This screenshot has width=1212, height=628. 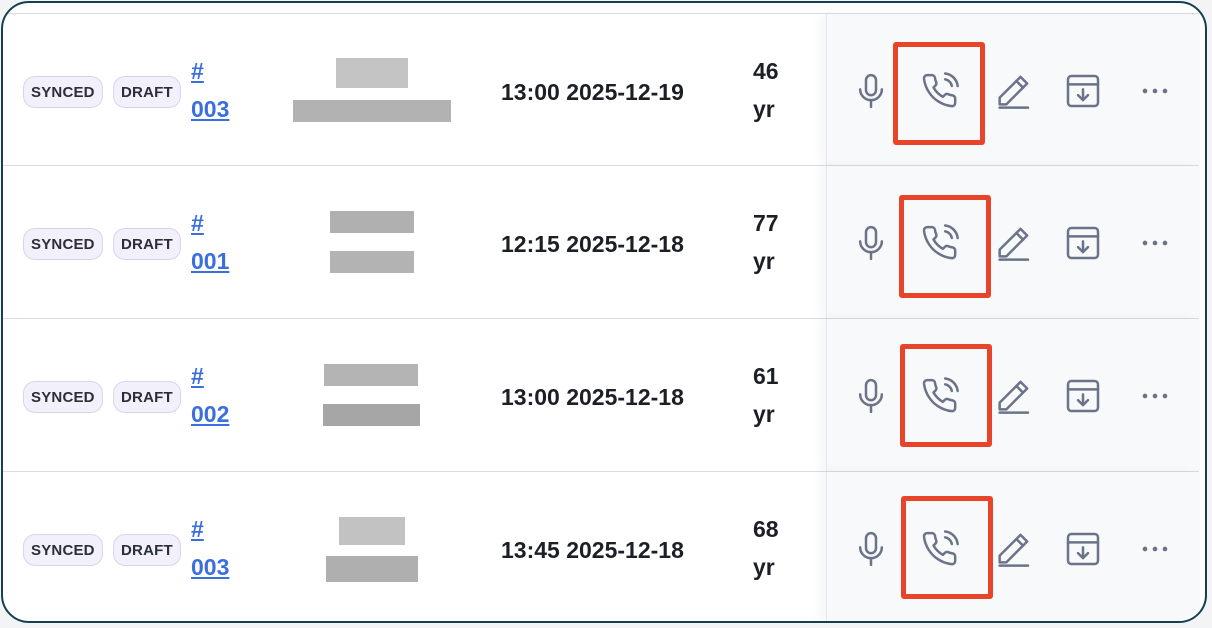 I want to click on patient-age: 61 yr, so click(x=766, y=395).